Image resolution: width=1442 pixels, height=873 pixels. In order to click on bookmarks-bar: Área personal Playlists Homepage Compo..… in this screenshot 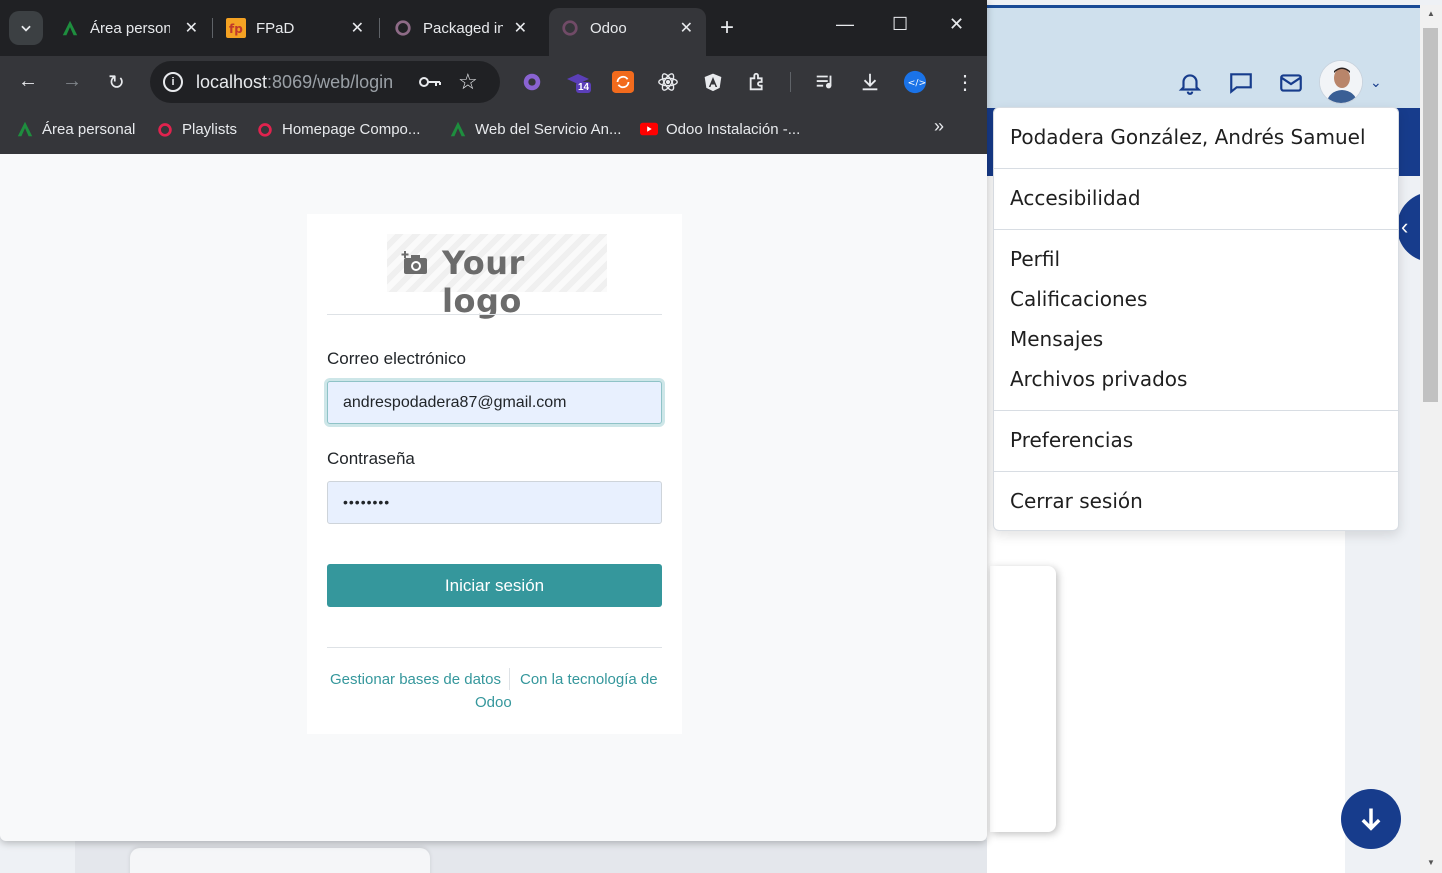, I will do `click(493, 131)`.